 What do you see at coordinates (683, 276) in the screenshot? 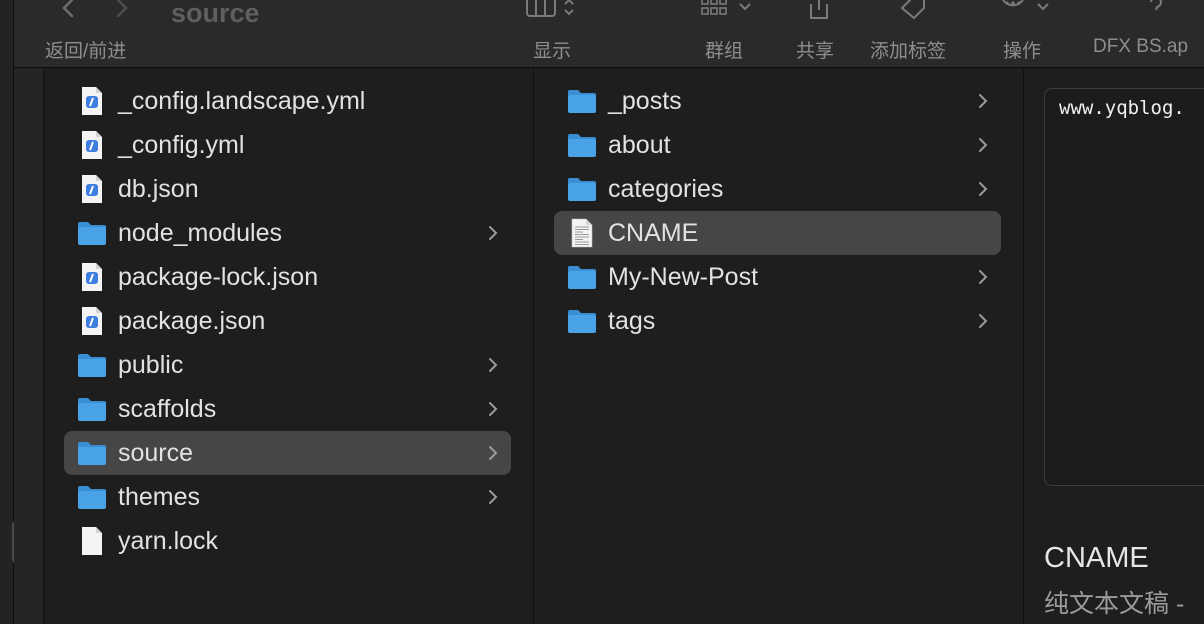
I see `item-name: My-New-Post` at bounding box center [683, 276].